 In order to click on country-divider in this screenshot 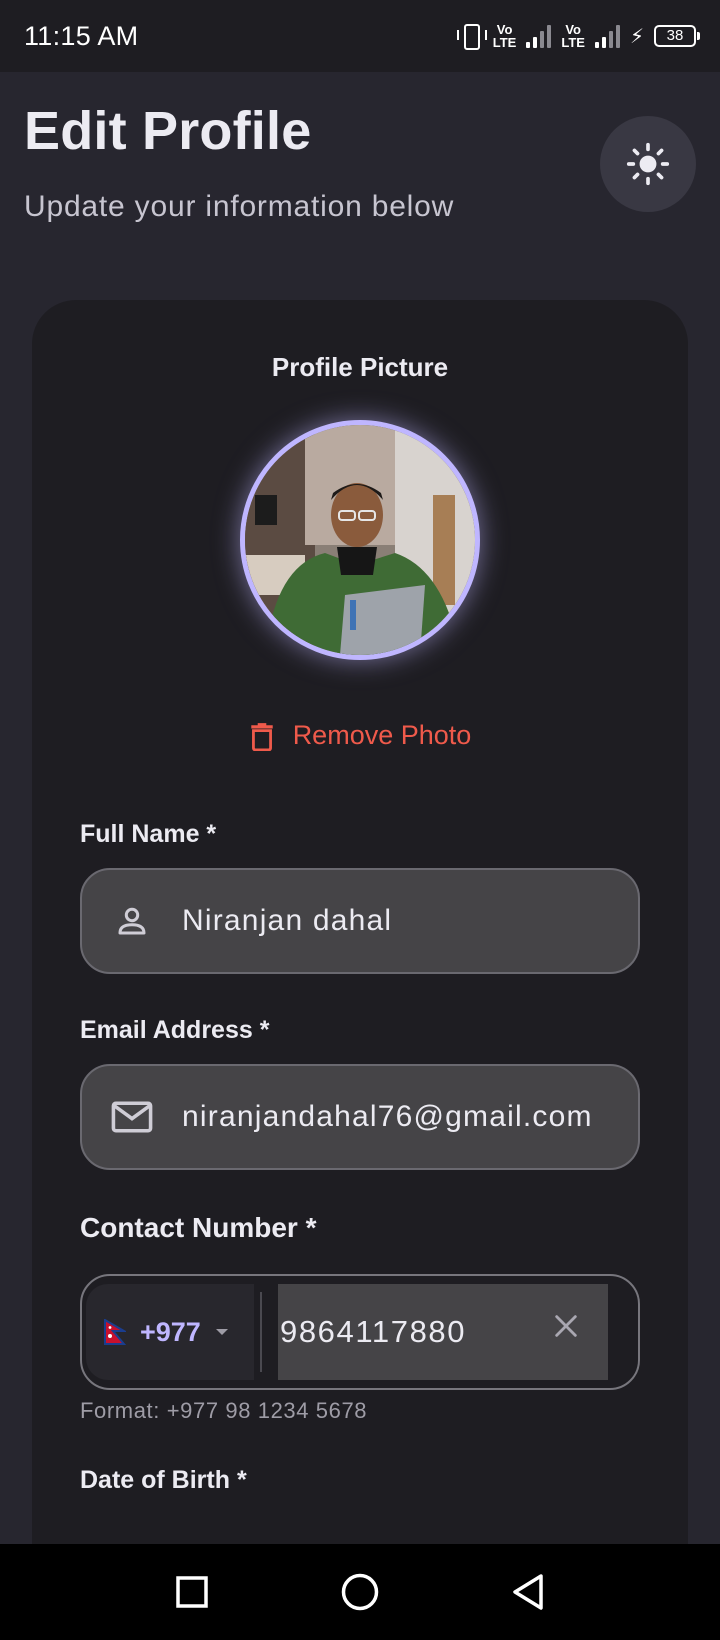, I will do `click(261, 1332)`.